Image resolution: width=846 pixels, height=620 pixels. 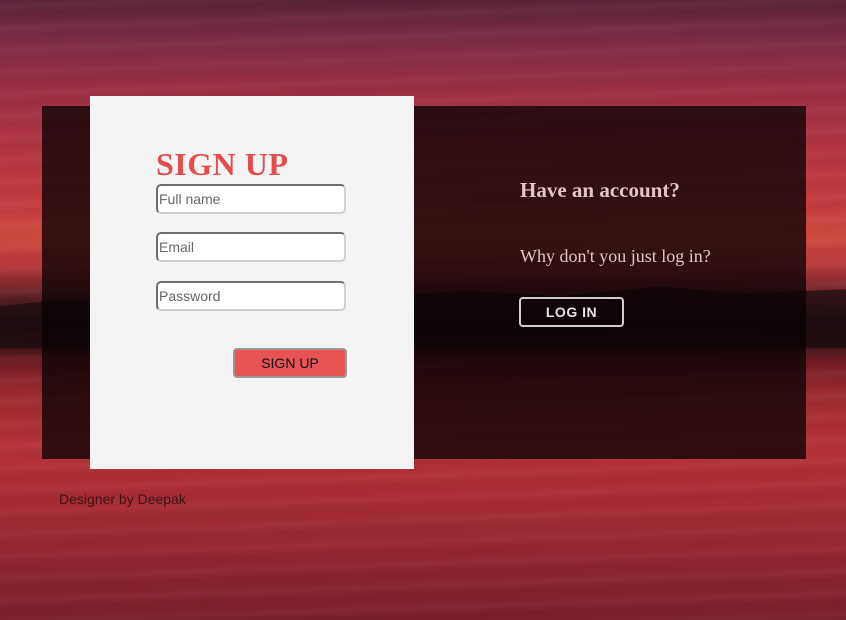 What do you see at coordinates (251, 199) in the screenshot?
I see `full-name-input` at bounding box center [251, 199].